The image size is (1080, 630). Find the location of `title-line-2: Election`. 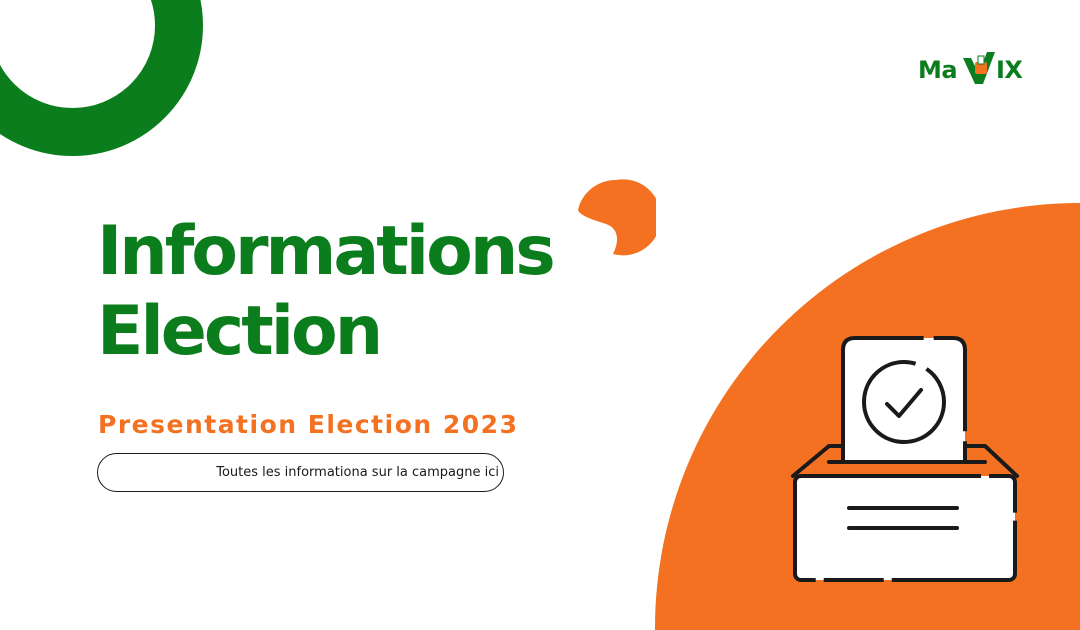

title-line-2: Election is located at coordinates (240, 331).